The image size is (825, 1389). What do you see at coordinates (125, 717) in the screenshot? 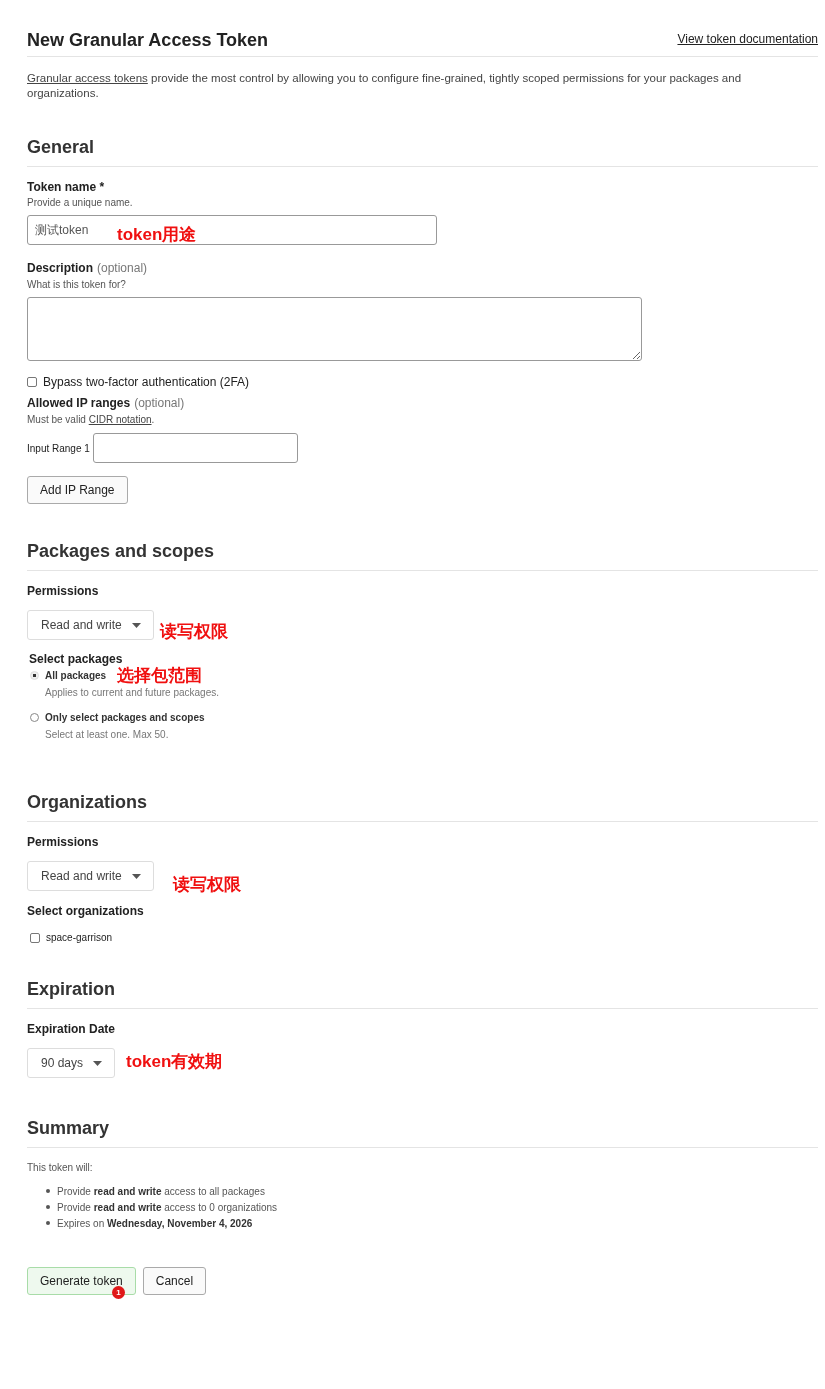
I see `radio-label: Only select packages and scopes` at bounding box center [125, 717].